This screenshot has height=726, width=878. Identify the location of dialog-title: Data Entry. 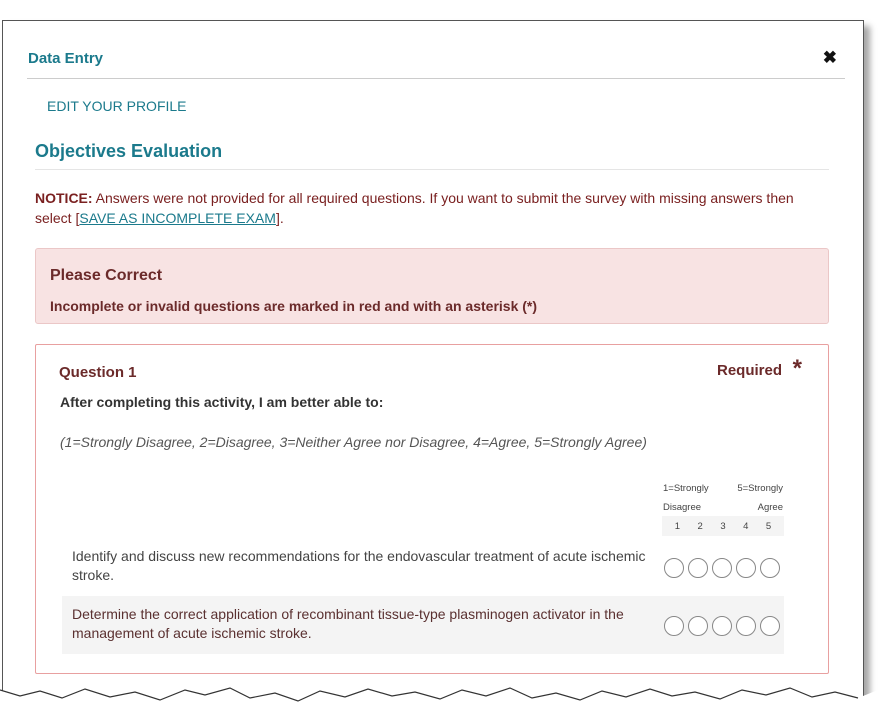
(66, 58).